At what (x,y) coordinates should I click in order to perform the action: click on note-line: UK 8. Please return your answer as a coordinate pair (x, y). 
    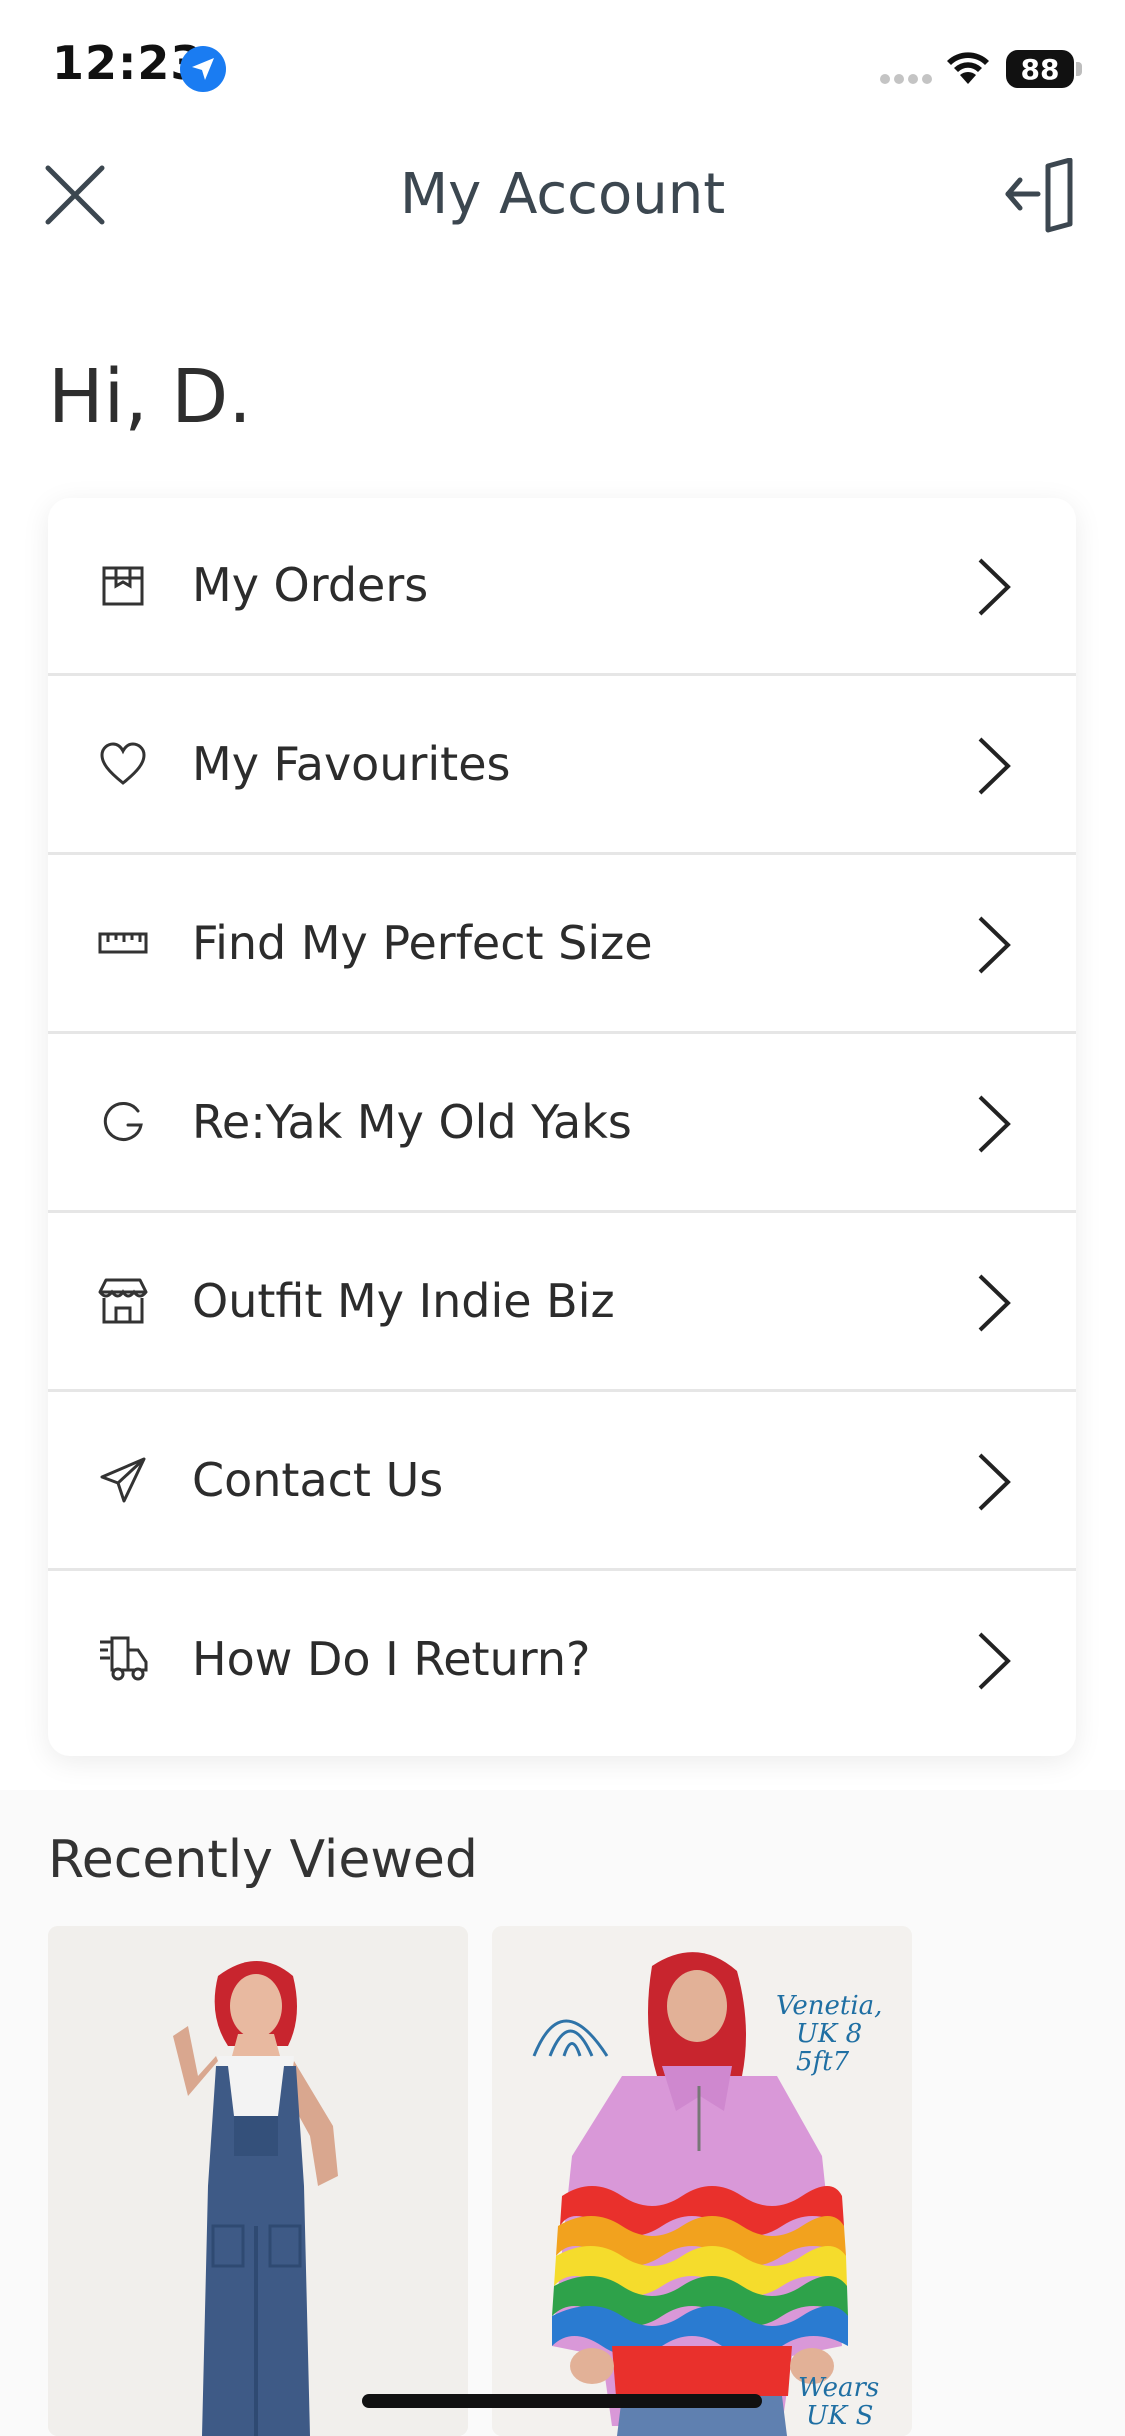
    Looking at the image, I should click on (829, 2034).